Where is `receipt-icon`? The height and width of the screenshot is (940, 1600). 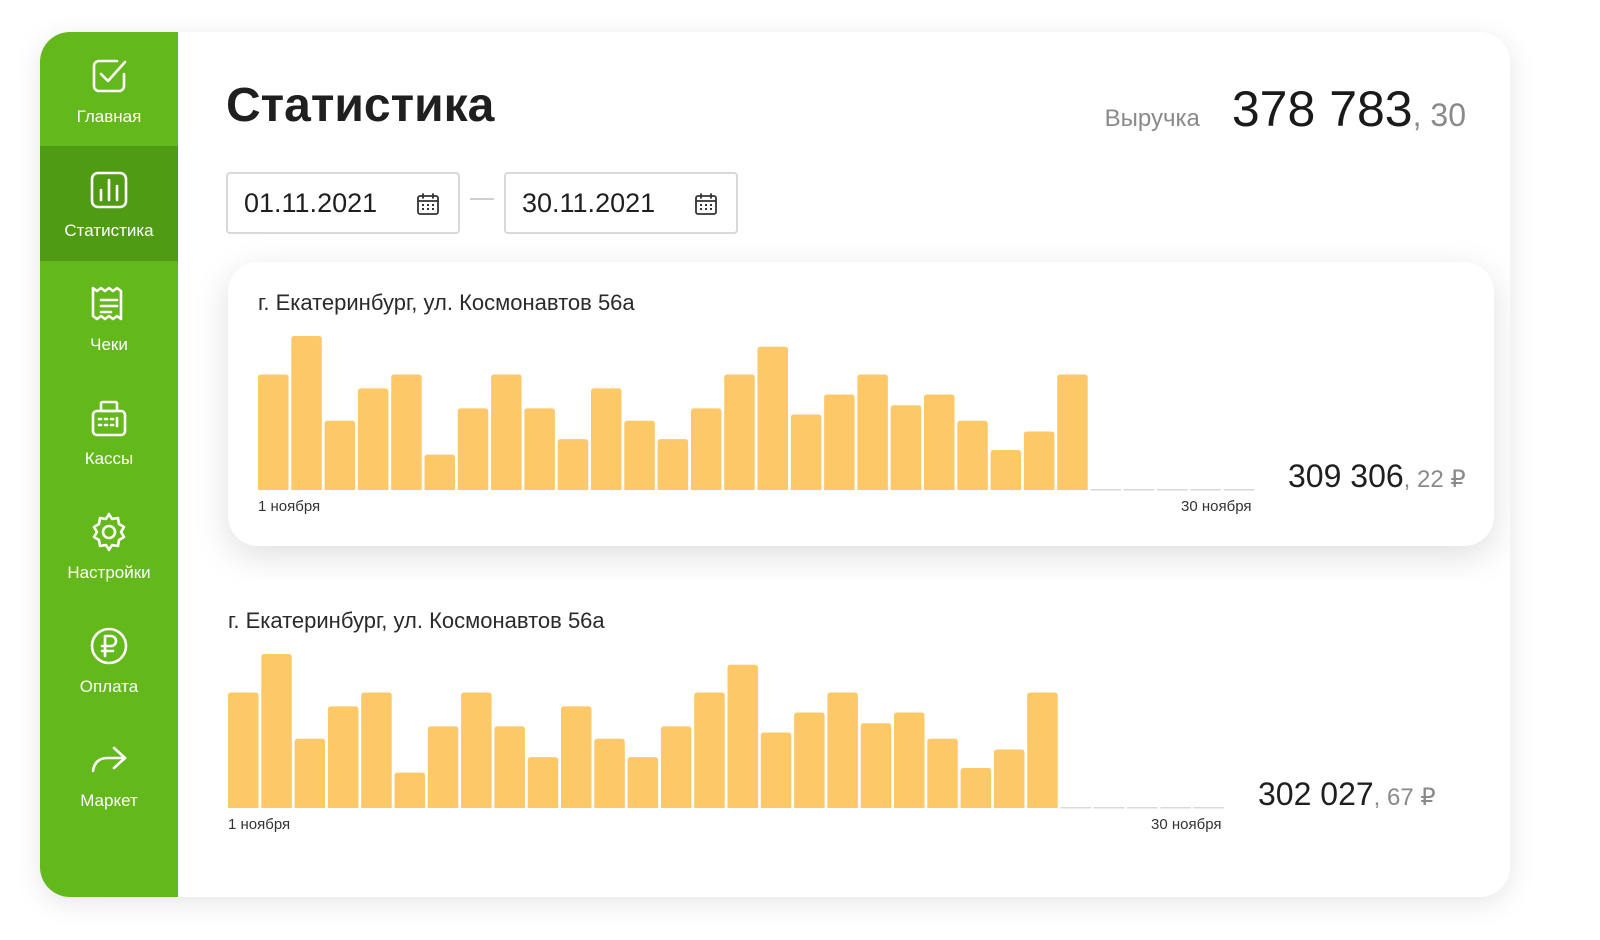
receipt-icon is located at coordinates (109, 304).